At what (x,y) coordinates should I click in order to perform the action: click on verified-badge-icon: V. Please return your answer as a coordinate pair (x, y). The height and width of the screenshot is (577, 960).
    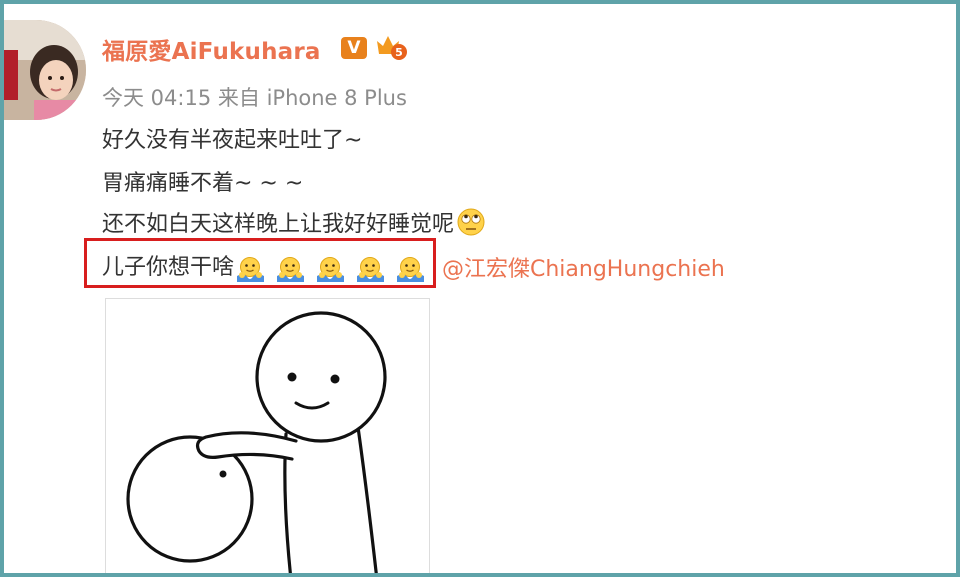
    Looking at the image, I should click on (354, 48).